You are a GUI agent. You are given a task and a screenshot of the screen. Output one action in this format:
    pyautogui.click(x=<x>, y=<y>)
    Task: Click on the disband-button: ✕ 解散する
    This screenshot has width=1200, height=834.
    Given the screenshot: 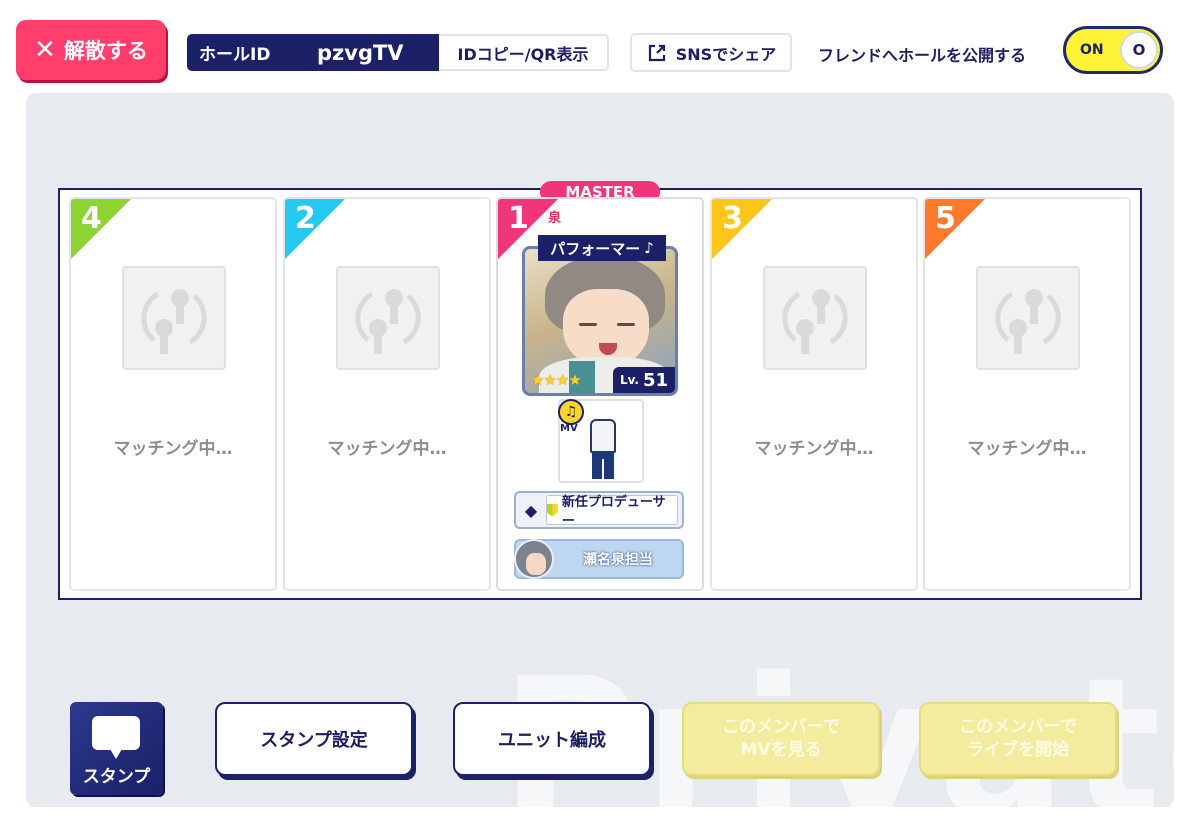 What is the action you would take?
    pyautogui.click(x=91, y=50)
    